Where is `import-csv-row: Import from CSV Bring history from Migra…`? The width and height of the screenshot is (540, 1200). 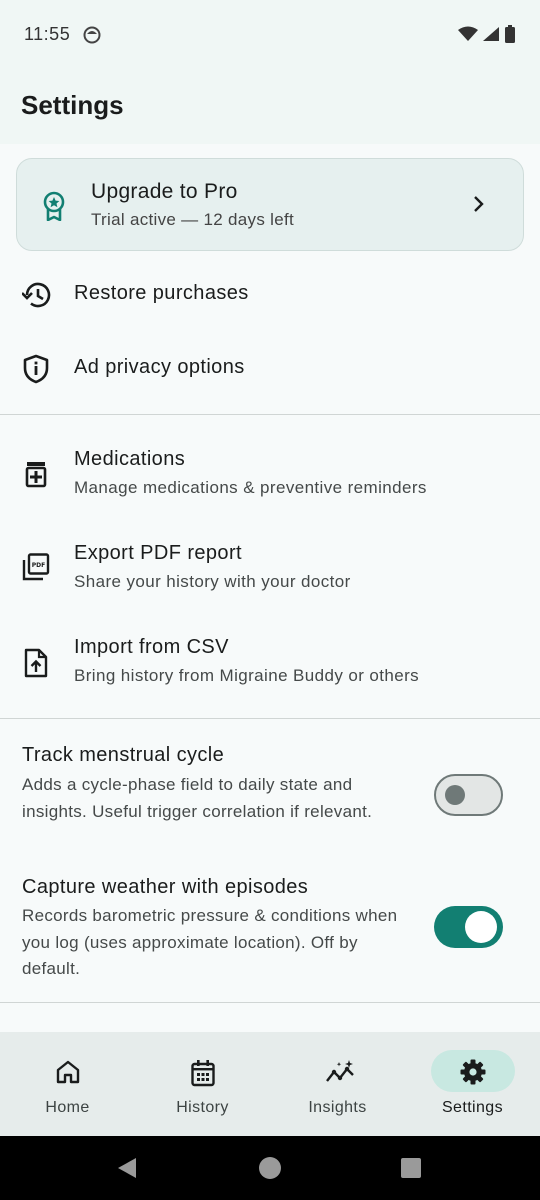
import-csv-row: Import from CSV Bring history from Migra… is located at coordinates (270, 668).